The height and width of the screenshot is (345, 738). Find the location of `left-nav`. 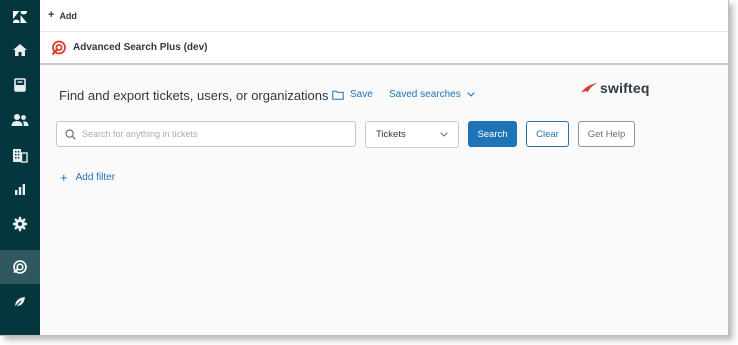

left-nav is located at coordinates (20, 167).